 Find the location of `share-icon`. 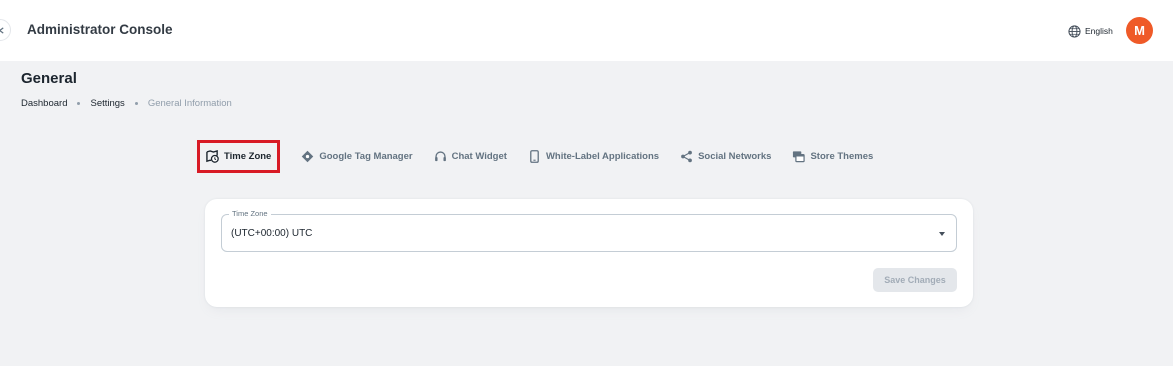

share-icon is located at coordinates (686, 156).